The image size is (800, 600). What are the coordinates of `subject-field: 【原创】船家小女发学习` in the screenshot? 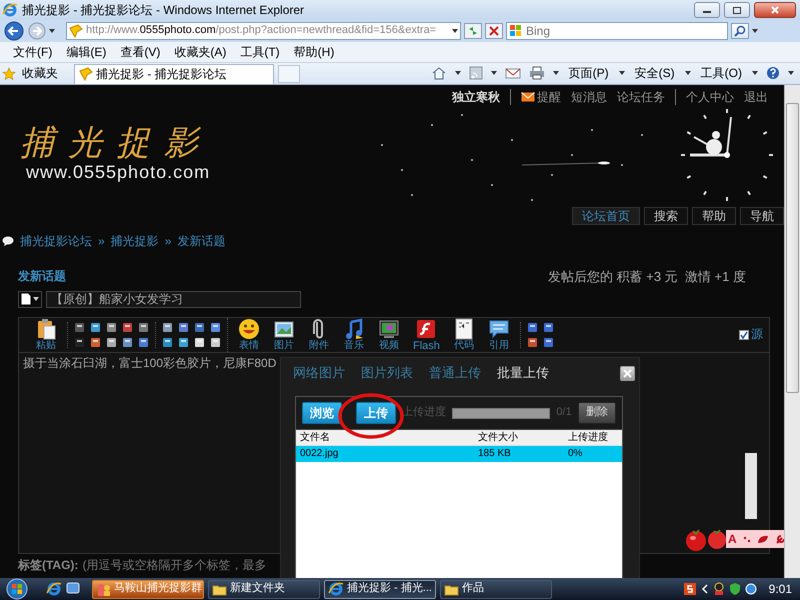 It's located at (173, 299).